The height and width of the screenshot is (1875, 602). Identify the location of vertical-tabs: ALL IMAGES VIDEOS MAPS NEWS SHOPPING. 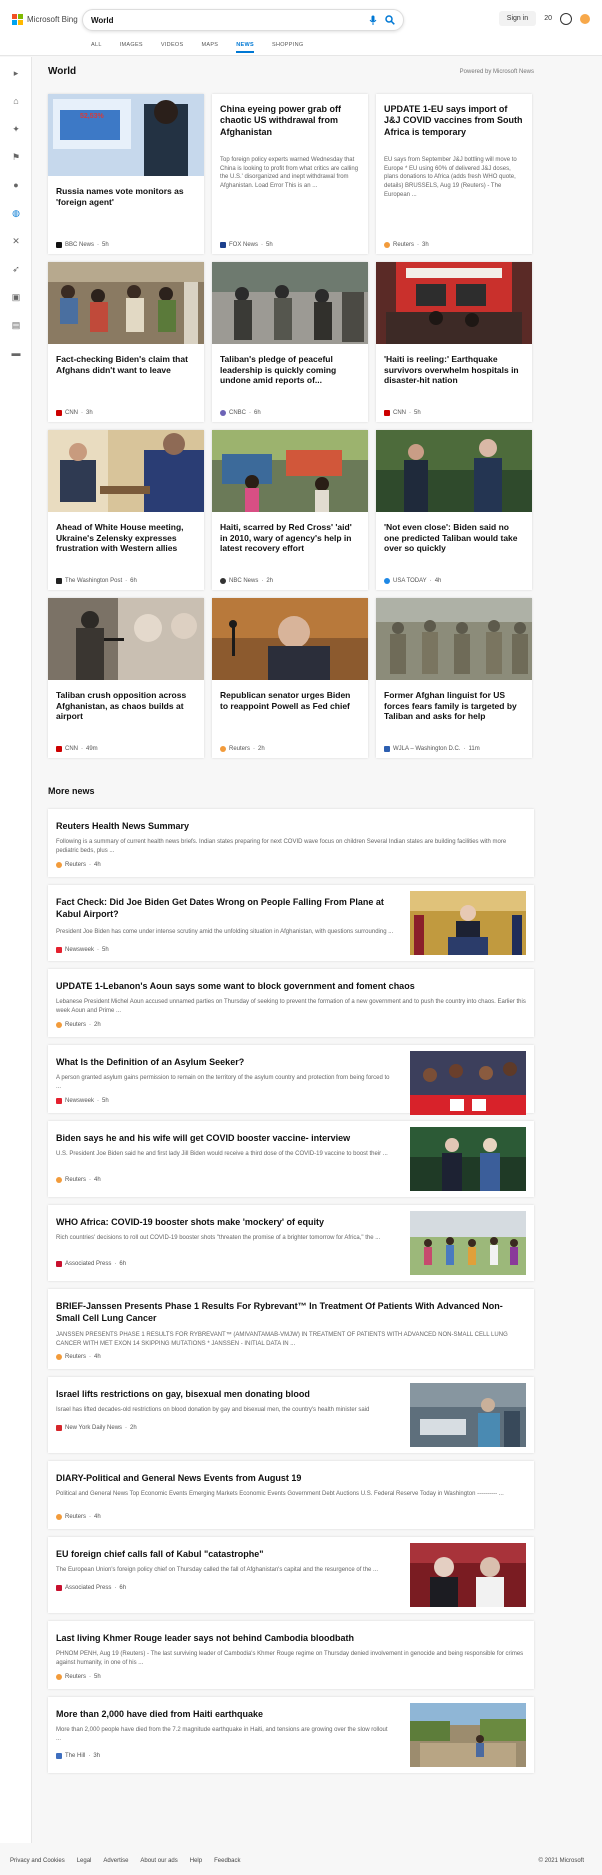
(197, 47).